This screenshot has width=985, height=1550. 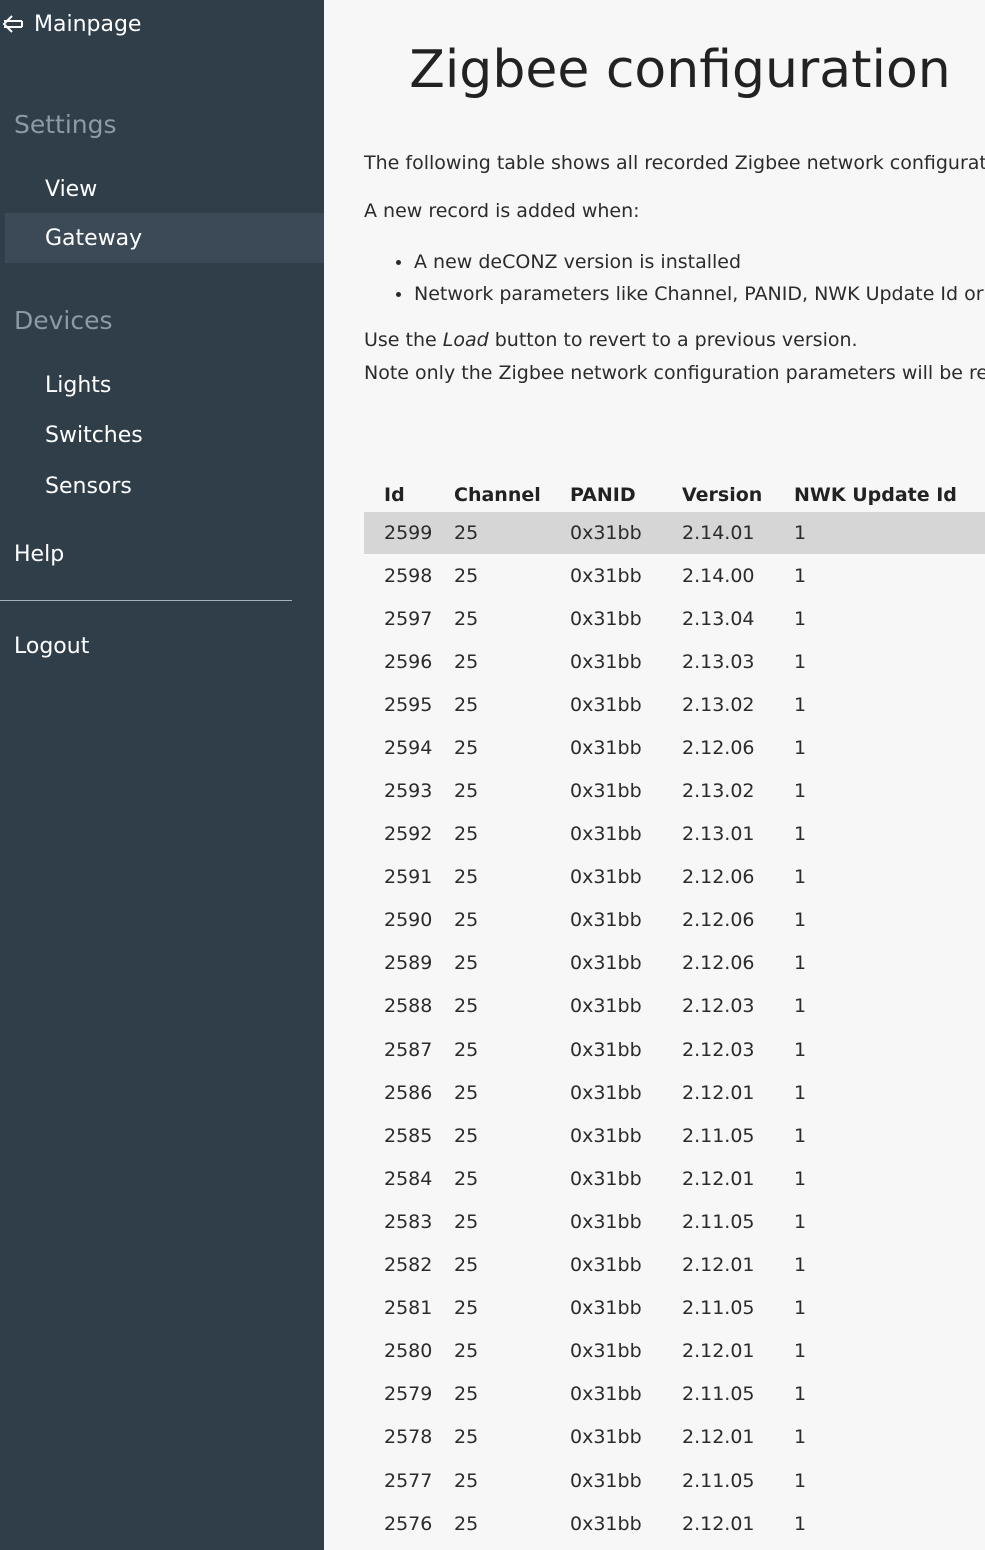 What do you see at coordinates (70, 24) in the screenshot?
I see `mainpage-link: Mainpage` at bounding box center [70, 24].